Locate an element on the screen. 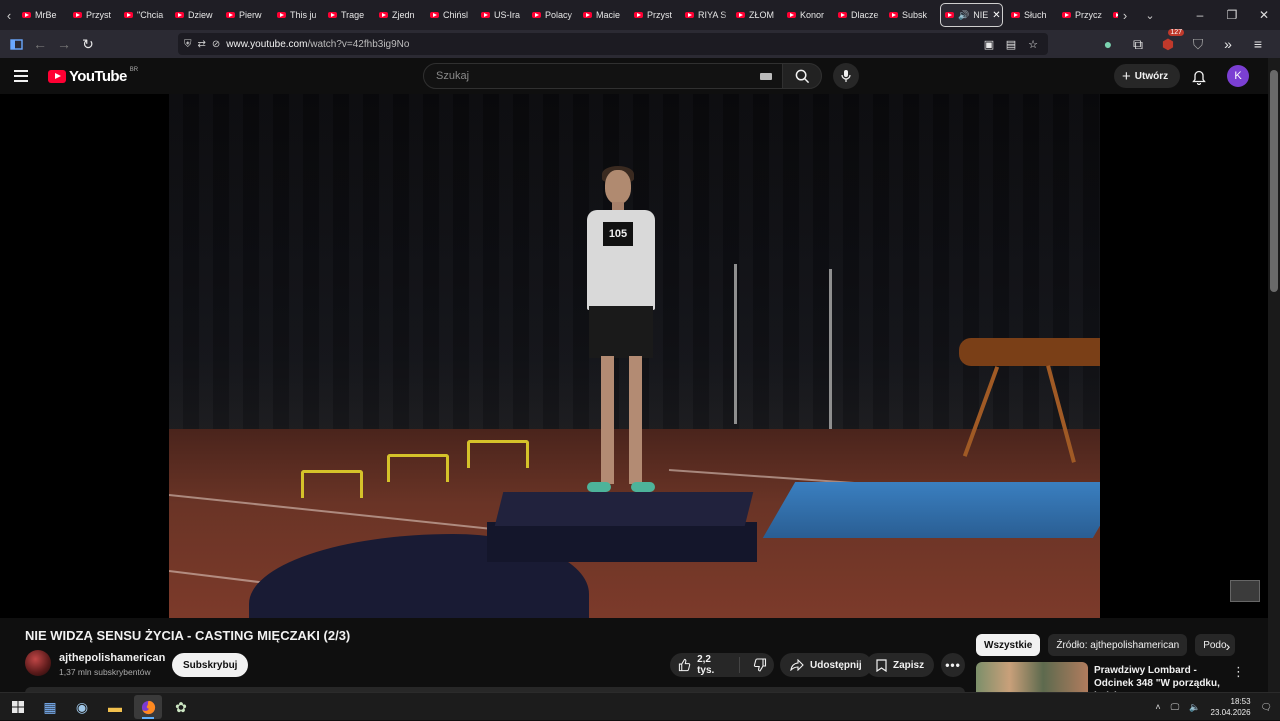  file-explorer-icon: ▬ is located at coordinates (115, 707).